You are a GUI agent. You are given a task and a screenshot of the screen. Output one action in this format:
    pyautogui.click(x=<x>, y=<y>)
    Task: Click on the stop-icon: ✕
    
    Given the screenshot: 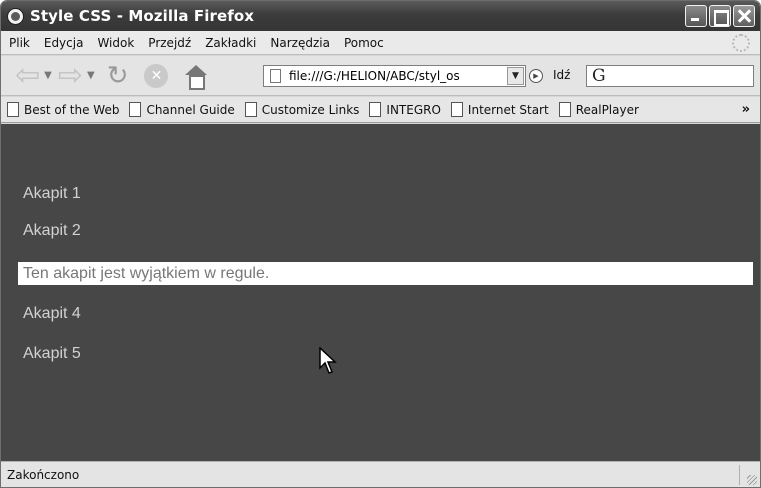 What is the action you would take?
    pyautogui.click(x=156, y=75)
    